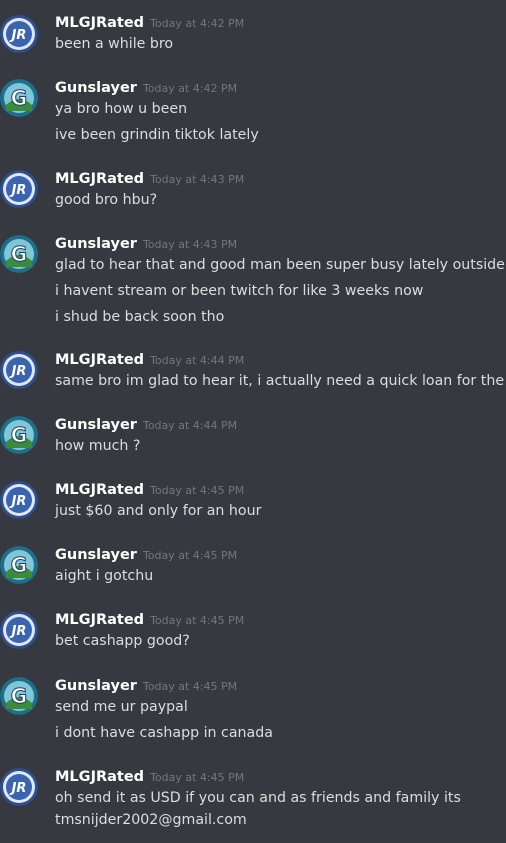  I want to click on message-text: ive been grindin tiktok lately, so click(157, 135).